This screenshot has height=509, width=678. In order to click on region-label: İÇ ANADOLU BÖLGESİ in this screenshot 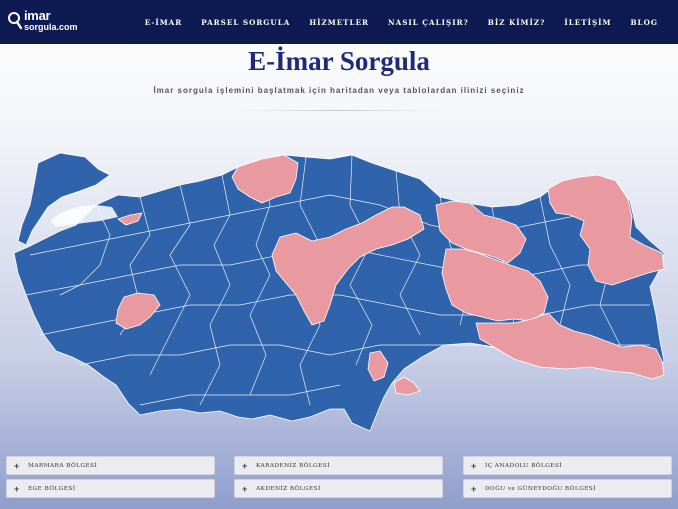, I will do `click(523, 465)`.